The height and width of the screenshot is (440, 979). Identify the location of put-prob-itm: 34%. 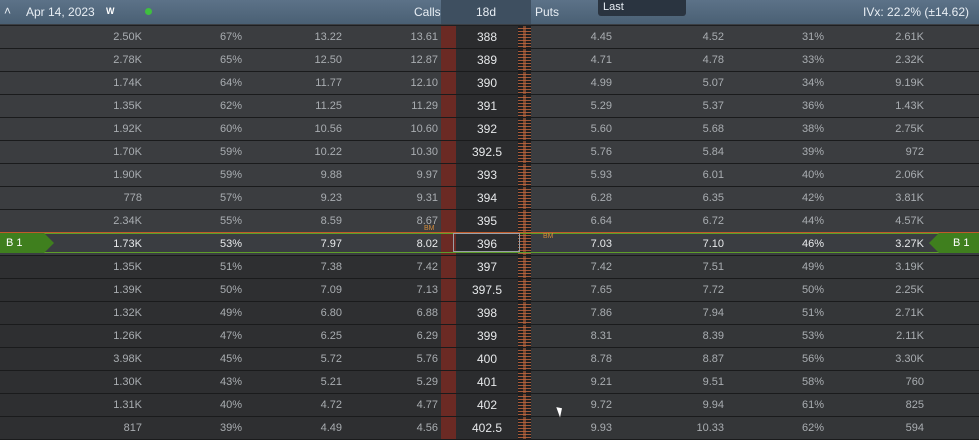
(783, 83).